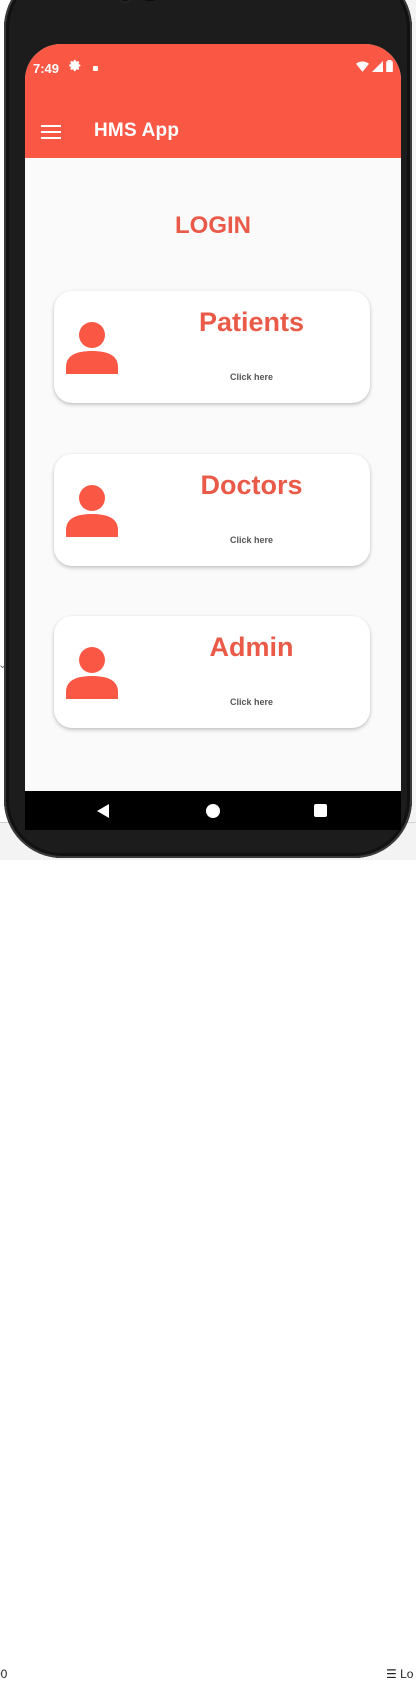 The height and width of the screenshot is (1681, 416). I want to click on camera-icon, so click(125, 2).